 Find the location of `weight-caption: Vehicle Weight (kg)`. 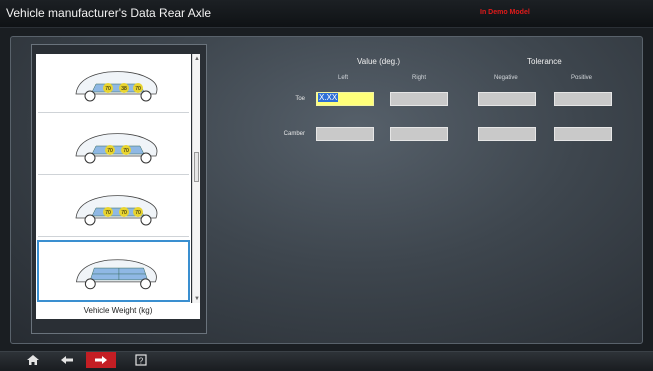

weight-caption: Vehicle Weight (kg) is located at coordinates (118, 311).